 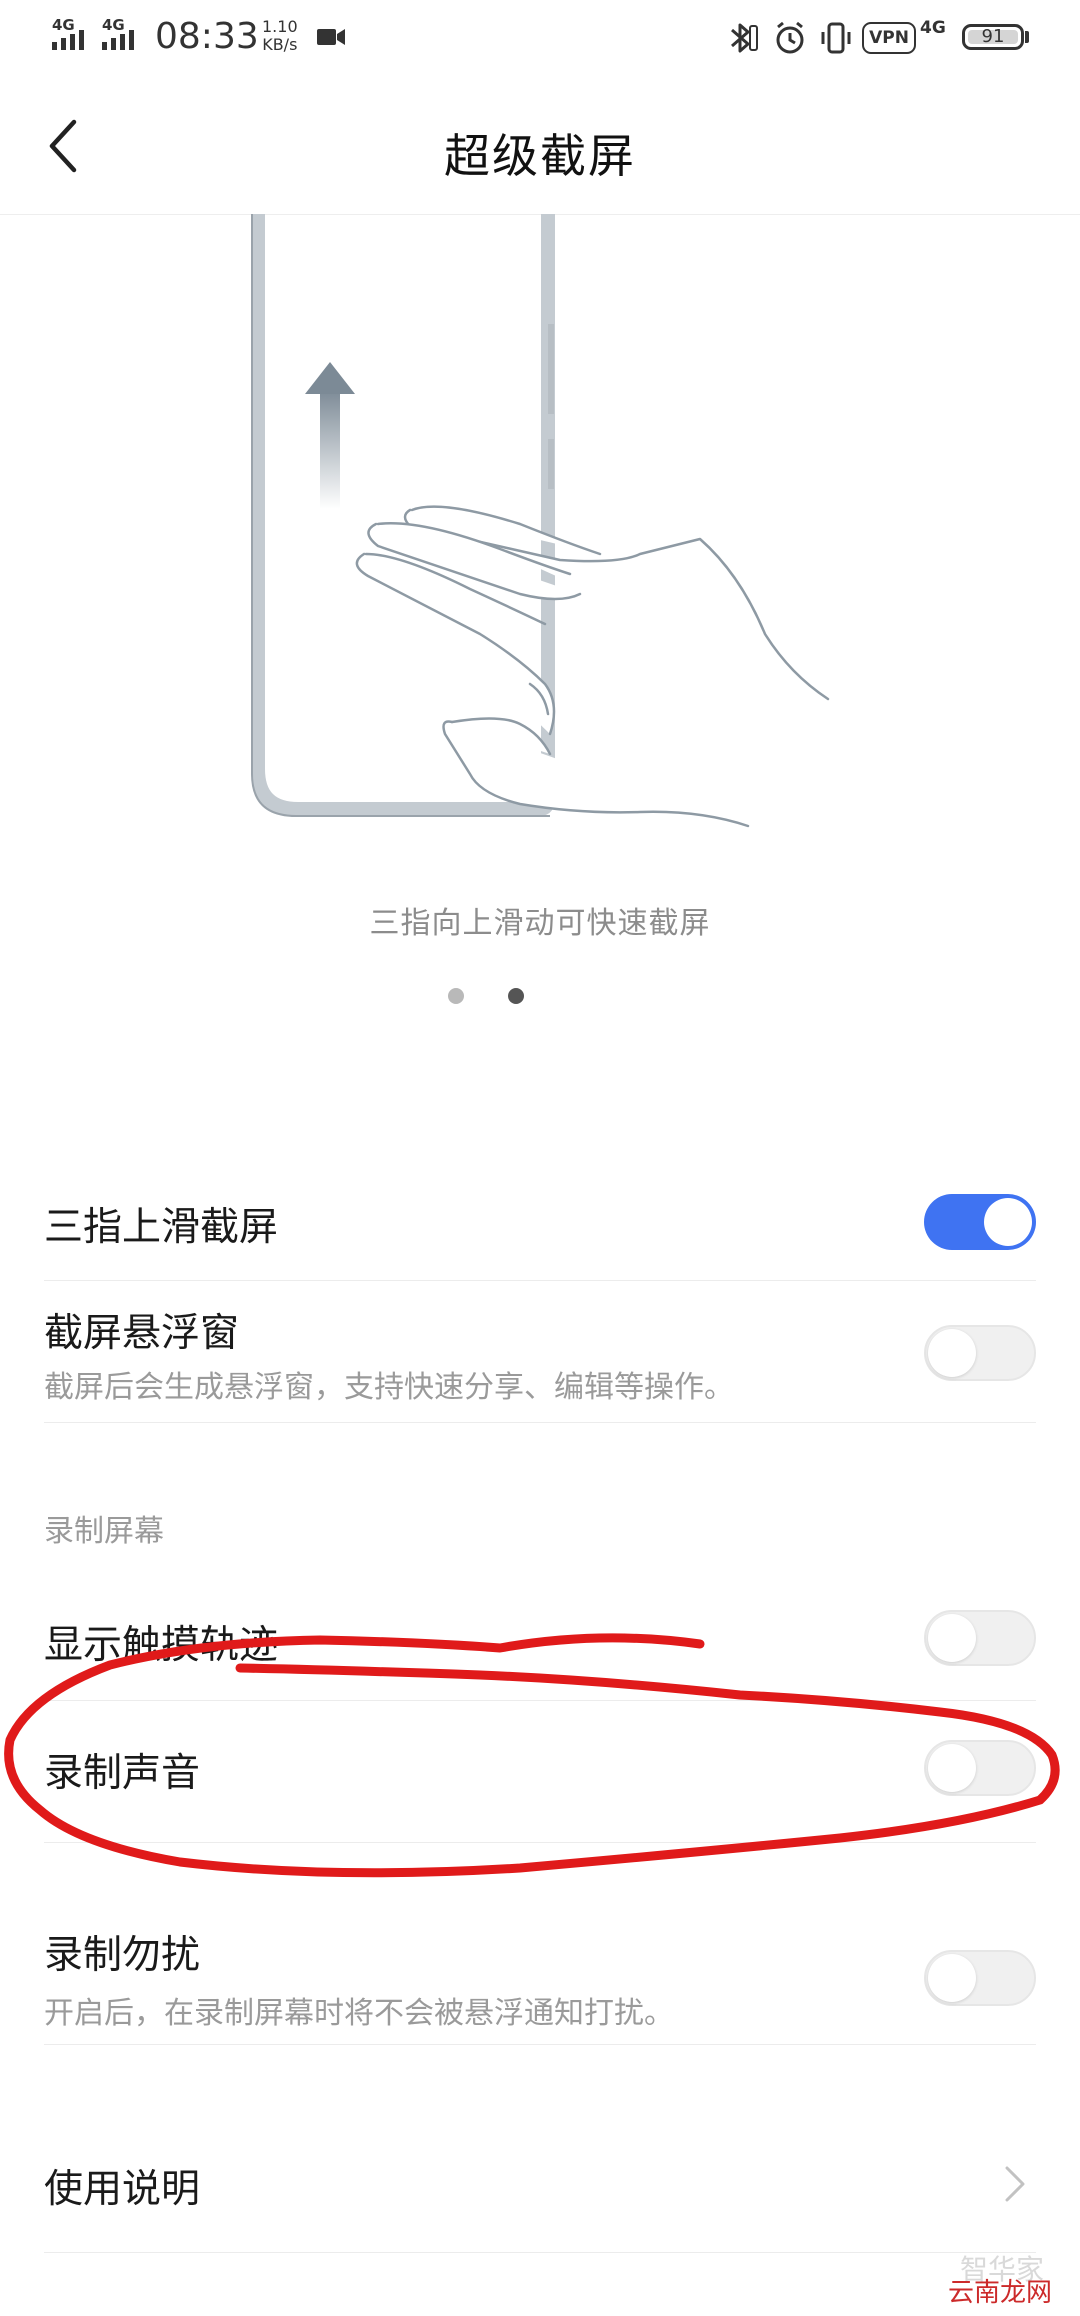 What do you see at coordinates (790, 37) in the screenshot?
I see `alarm-icon` at bounding box center [790, 37].